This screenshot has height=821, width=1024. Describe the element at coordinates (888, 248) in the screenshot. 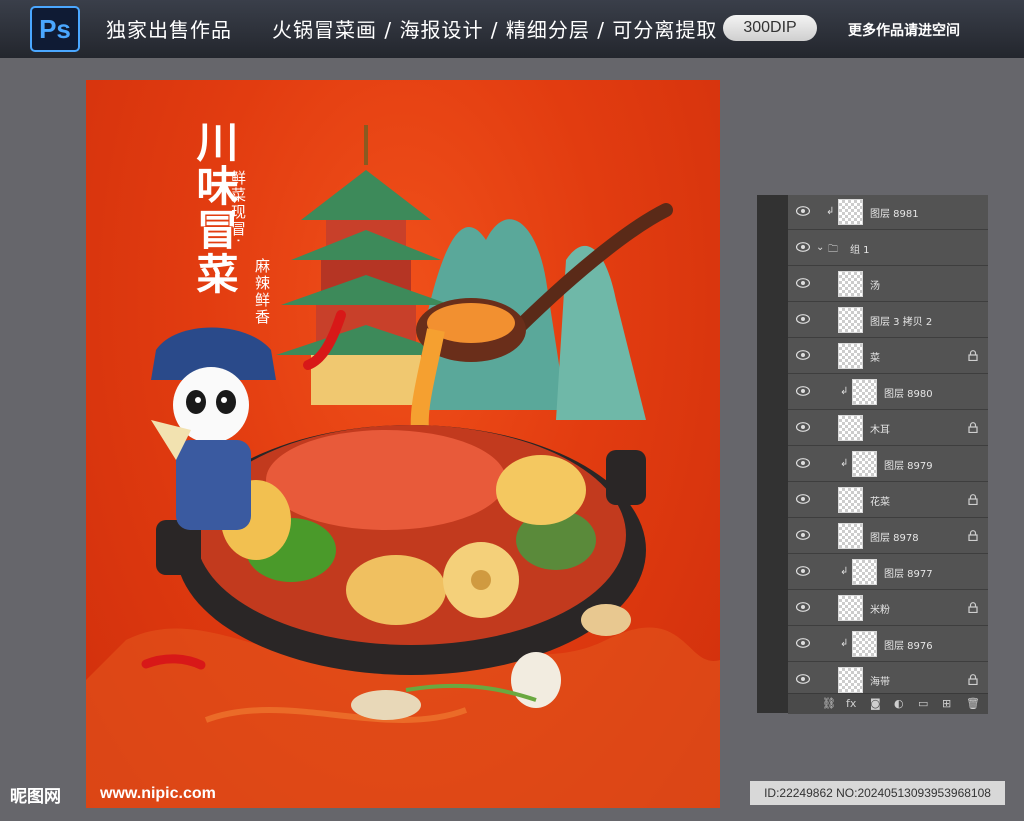

I see `layer-group-row: ⌄ 🗀 组 1` at that location.